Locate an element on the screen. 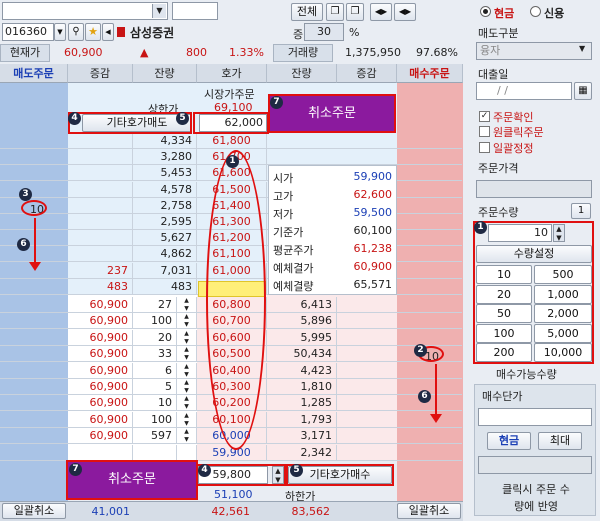  stat-row: 시가 59,900 is located at coordinates (332, 177).